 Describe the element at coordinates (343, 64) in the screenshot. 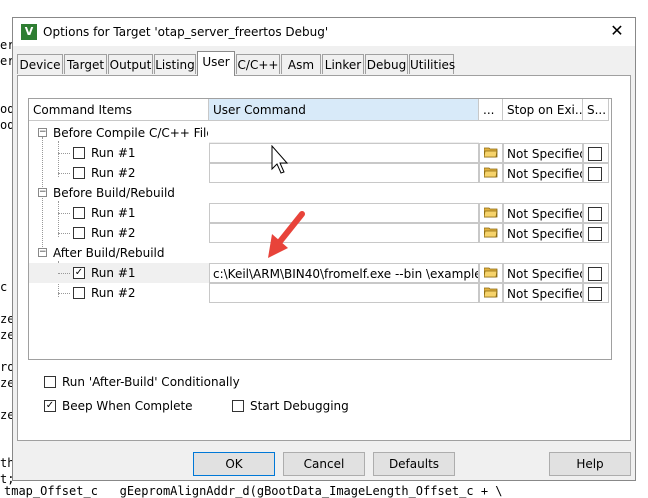

I see `tab-linker: Linker` at that location.